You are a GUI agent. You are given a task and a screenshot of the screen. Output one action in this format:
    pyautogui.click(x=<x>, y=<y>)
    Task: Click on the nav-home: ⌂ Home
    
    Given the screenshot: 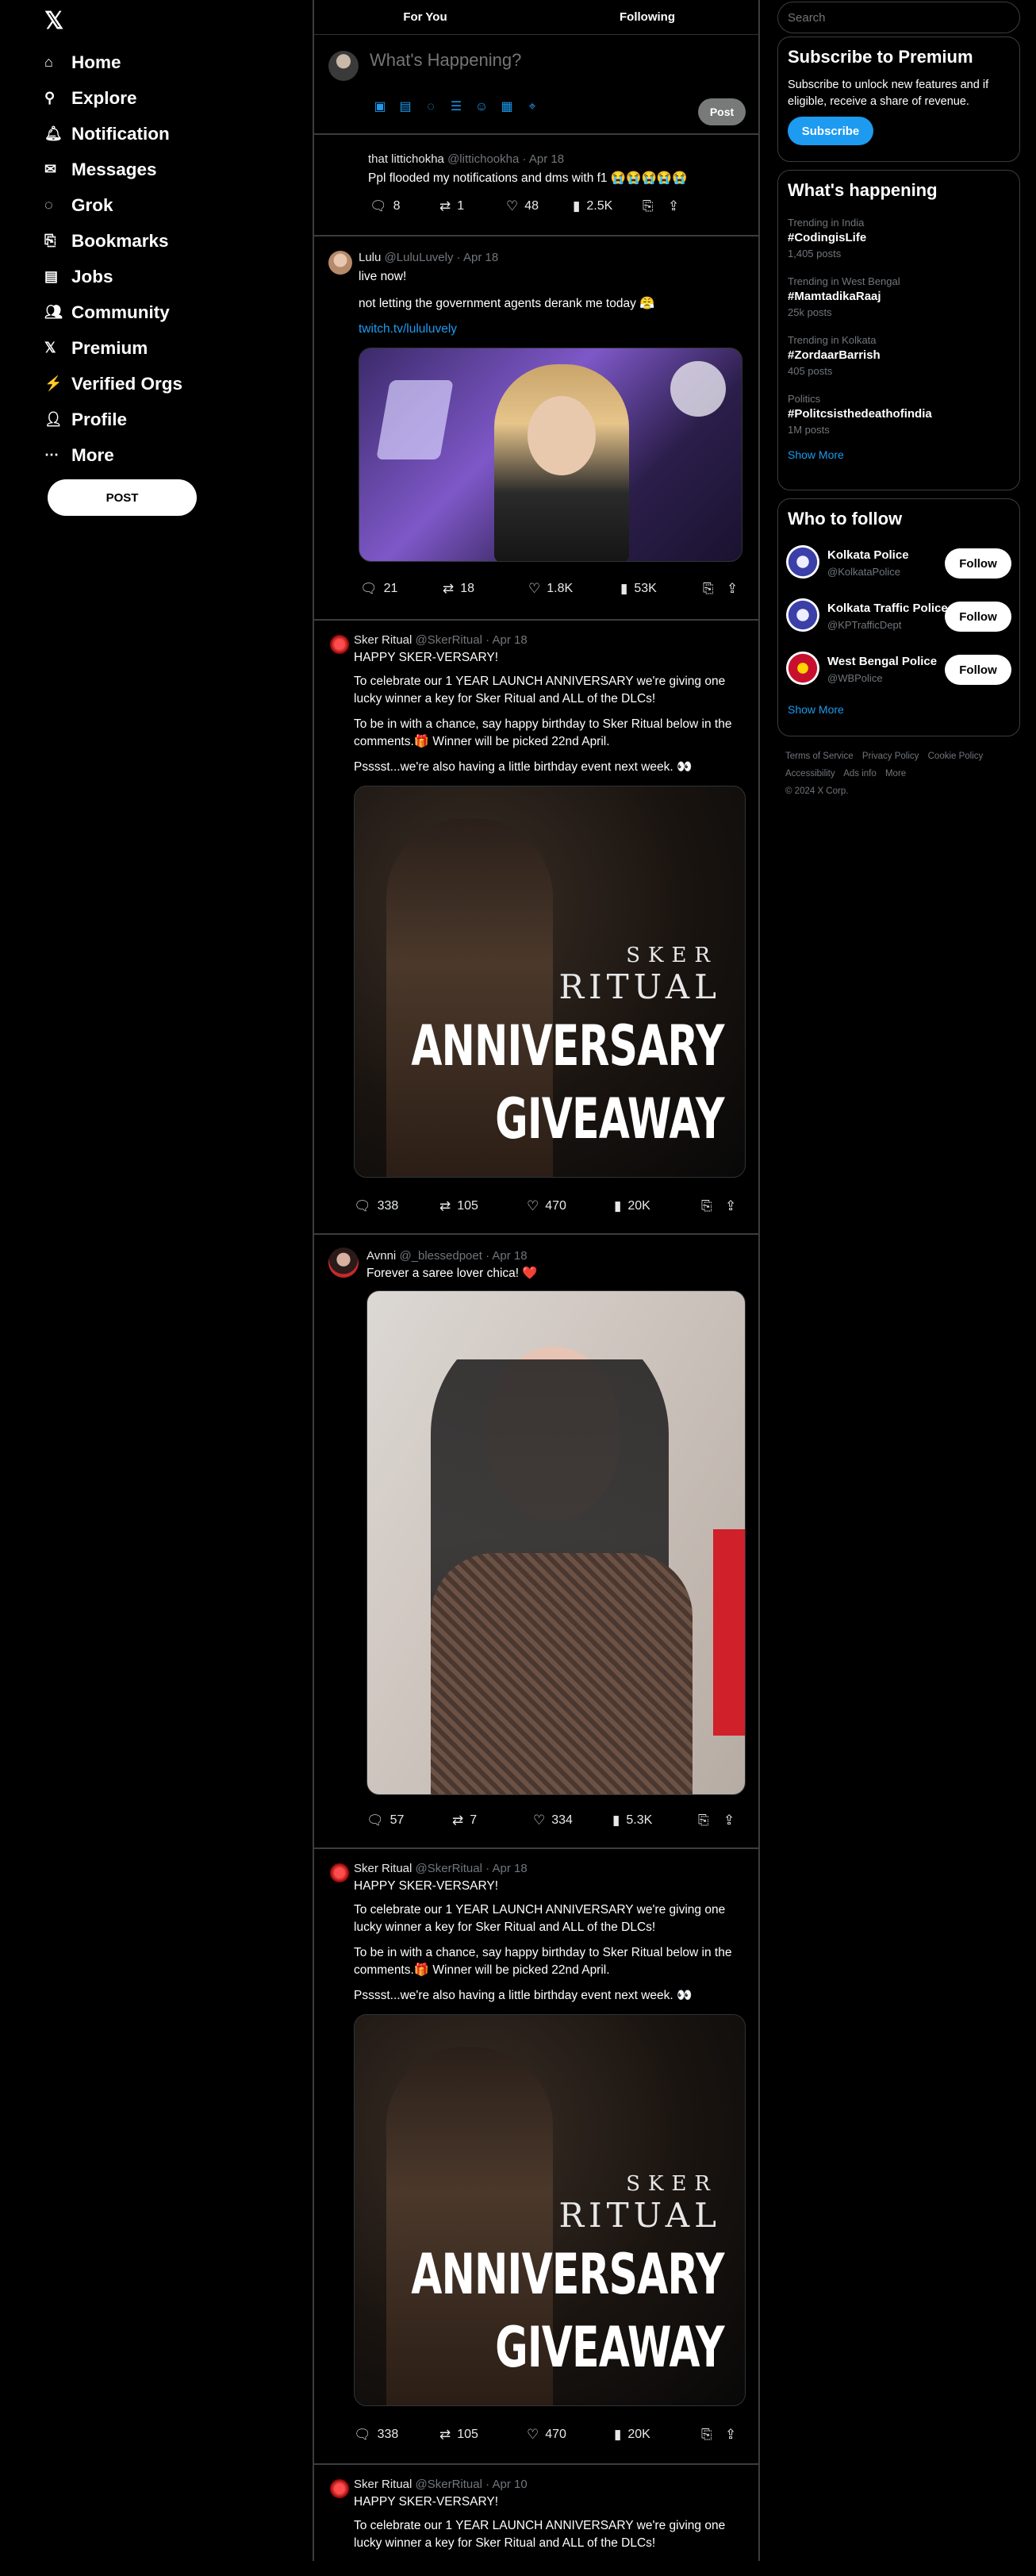 What is the action you would take?
    pyautogui.click(x=155, y=62)
    